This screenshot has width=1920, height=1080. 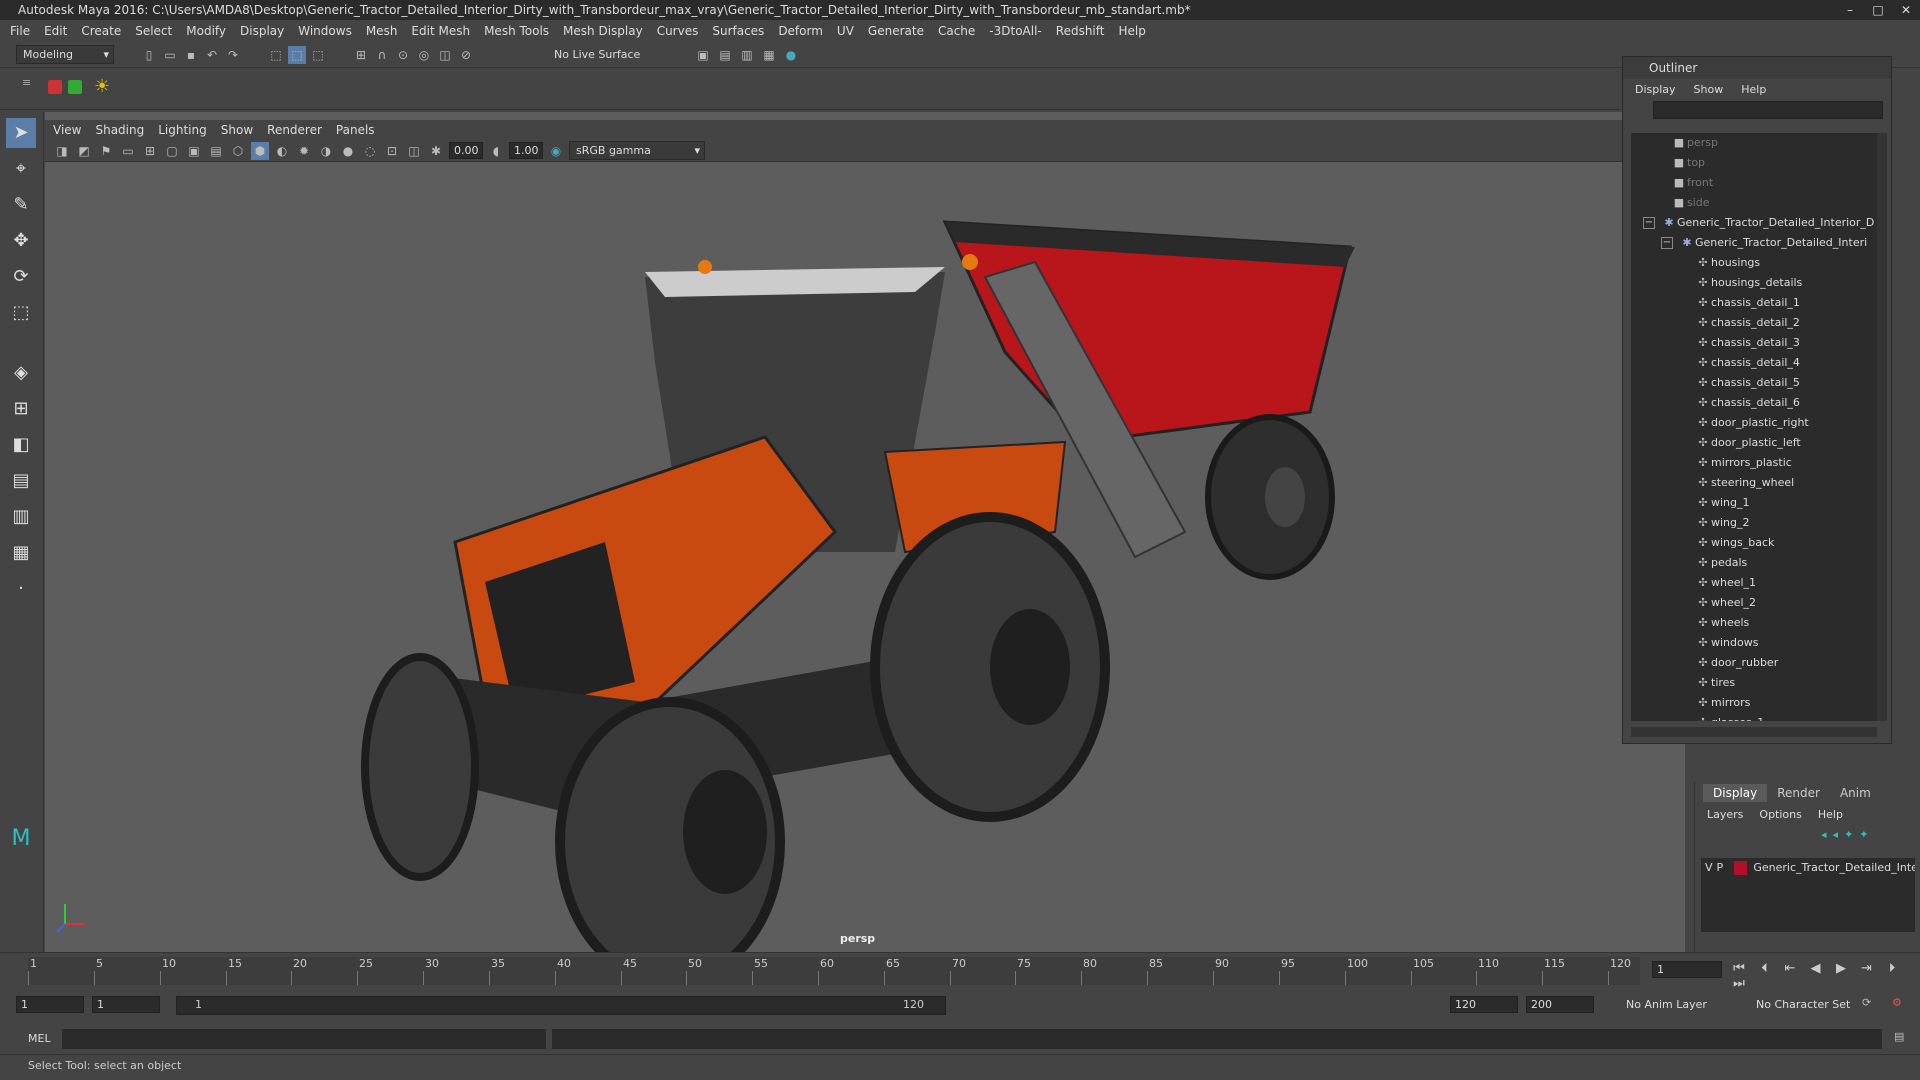 I want to click on menu-windows: Windows, so click(x=325, y=31).